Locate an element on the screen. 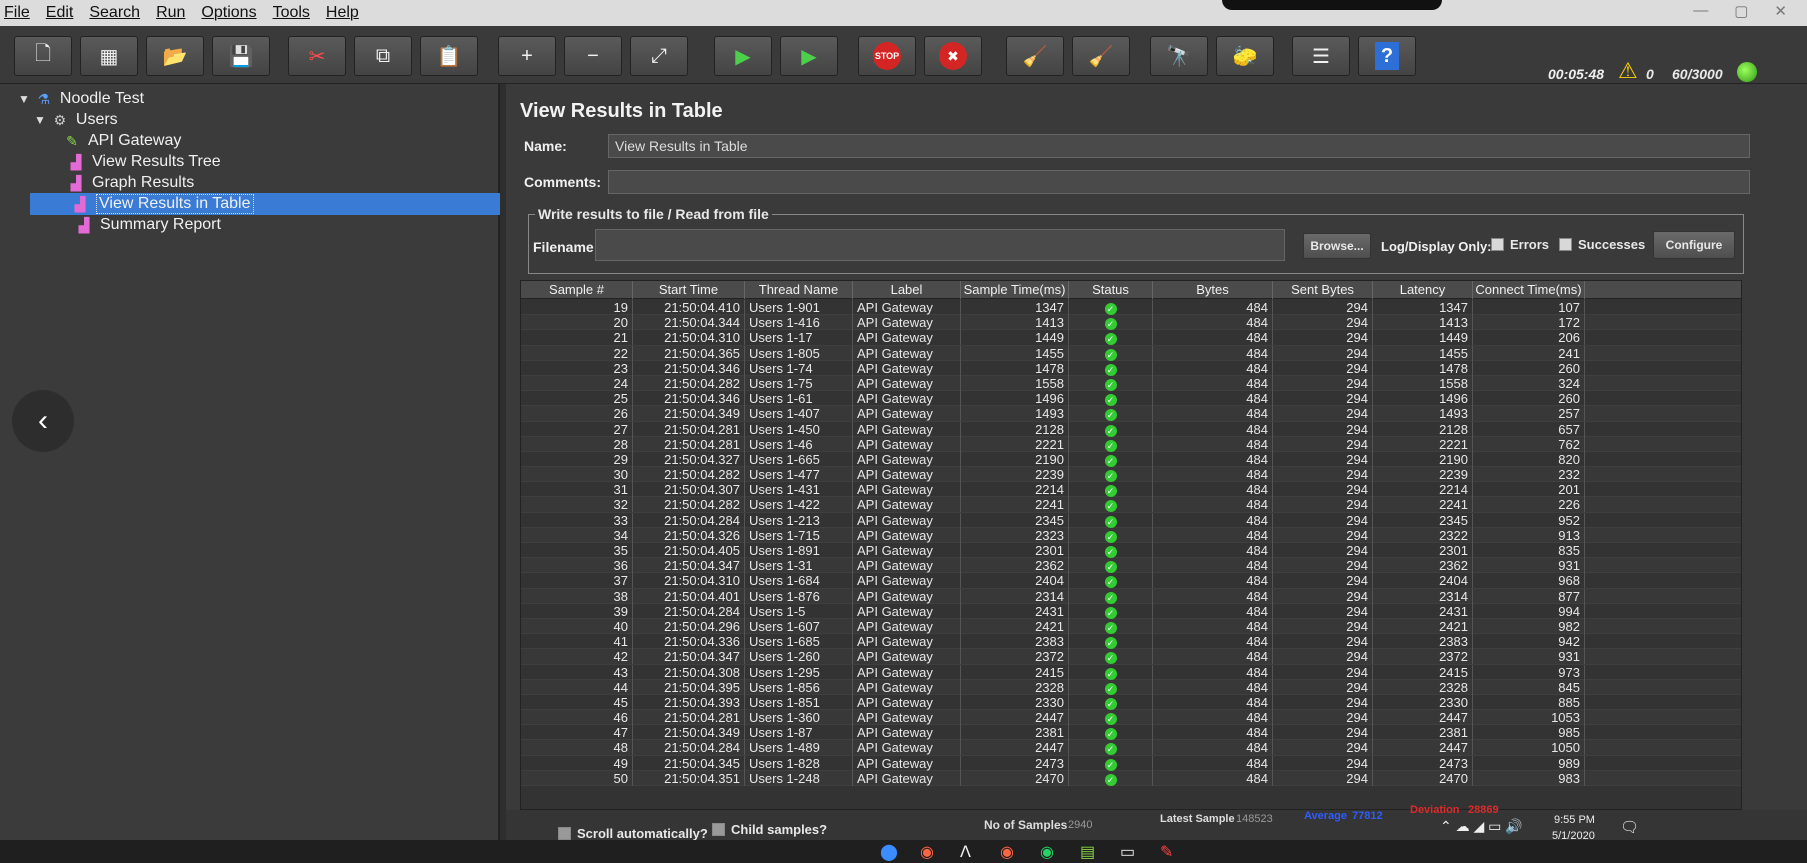 Image resolution: width=1807 pixels, height=863 pixels. comments-input is located at coordinates (1179, 182).